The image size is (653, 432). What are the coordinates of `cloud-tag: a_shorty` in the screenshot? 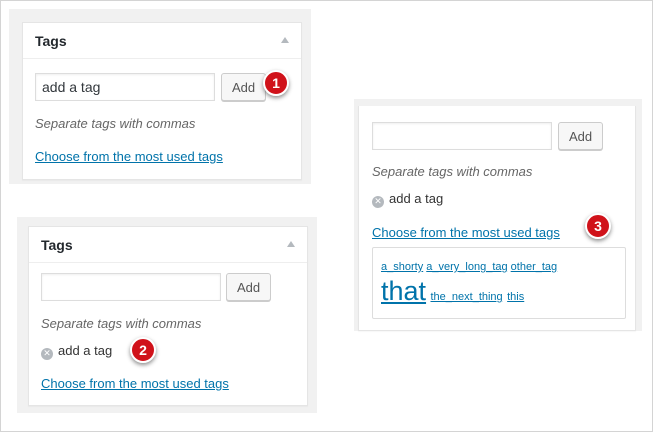 It's located at (402, 267).